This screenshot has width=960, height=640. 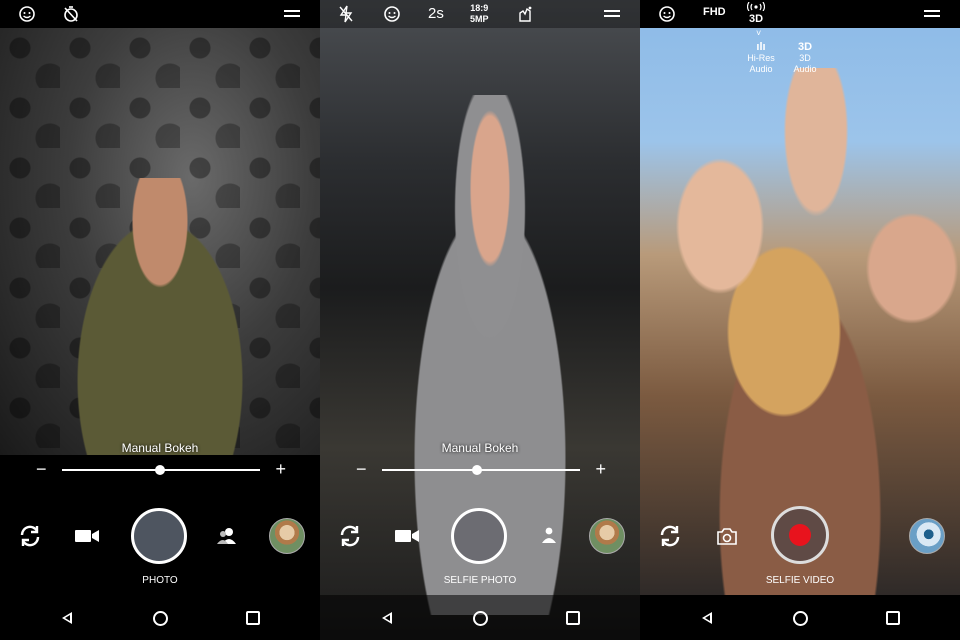 I want to click on audio-mode-value: 3D, so click(x=756, y=19).